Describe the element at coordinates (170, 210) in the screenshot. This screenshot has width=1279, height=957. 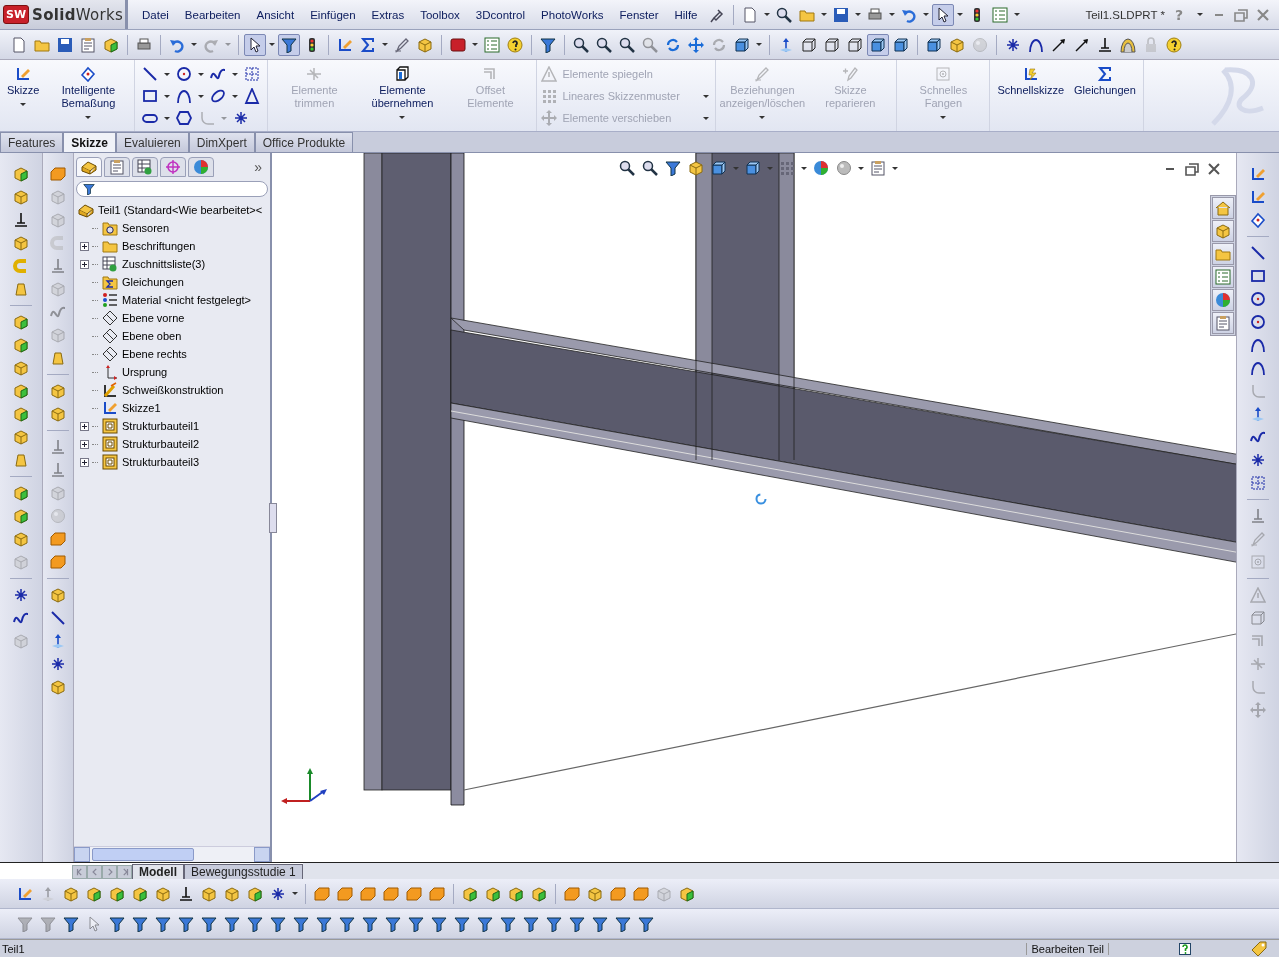
I see `tree-item: Teil1 (Standard<Wie bearbeitet><` at that location.